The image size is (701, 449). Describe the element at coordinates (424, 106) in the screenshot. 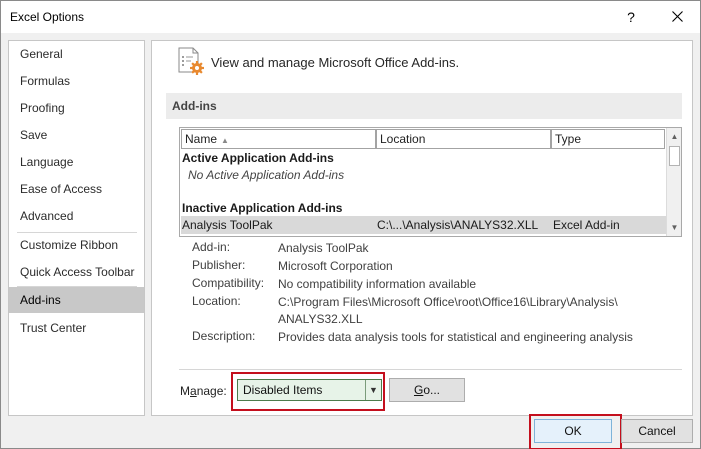

I see `section-title-add-ins: Add-ins` at that location.